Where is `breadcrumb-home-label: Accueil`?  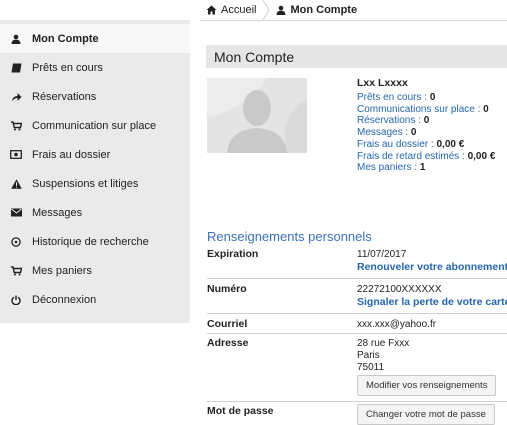 breadcrumb-home-label: Accueil is located at coordinates (239, 10).